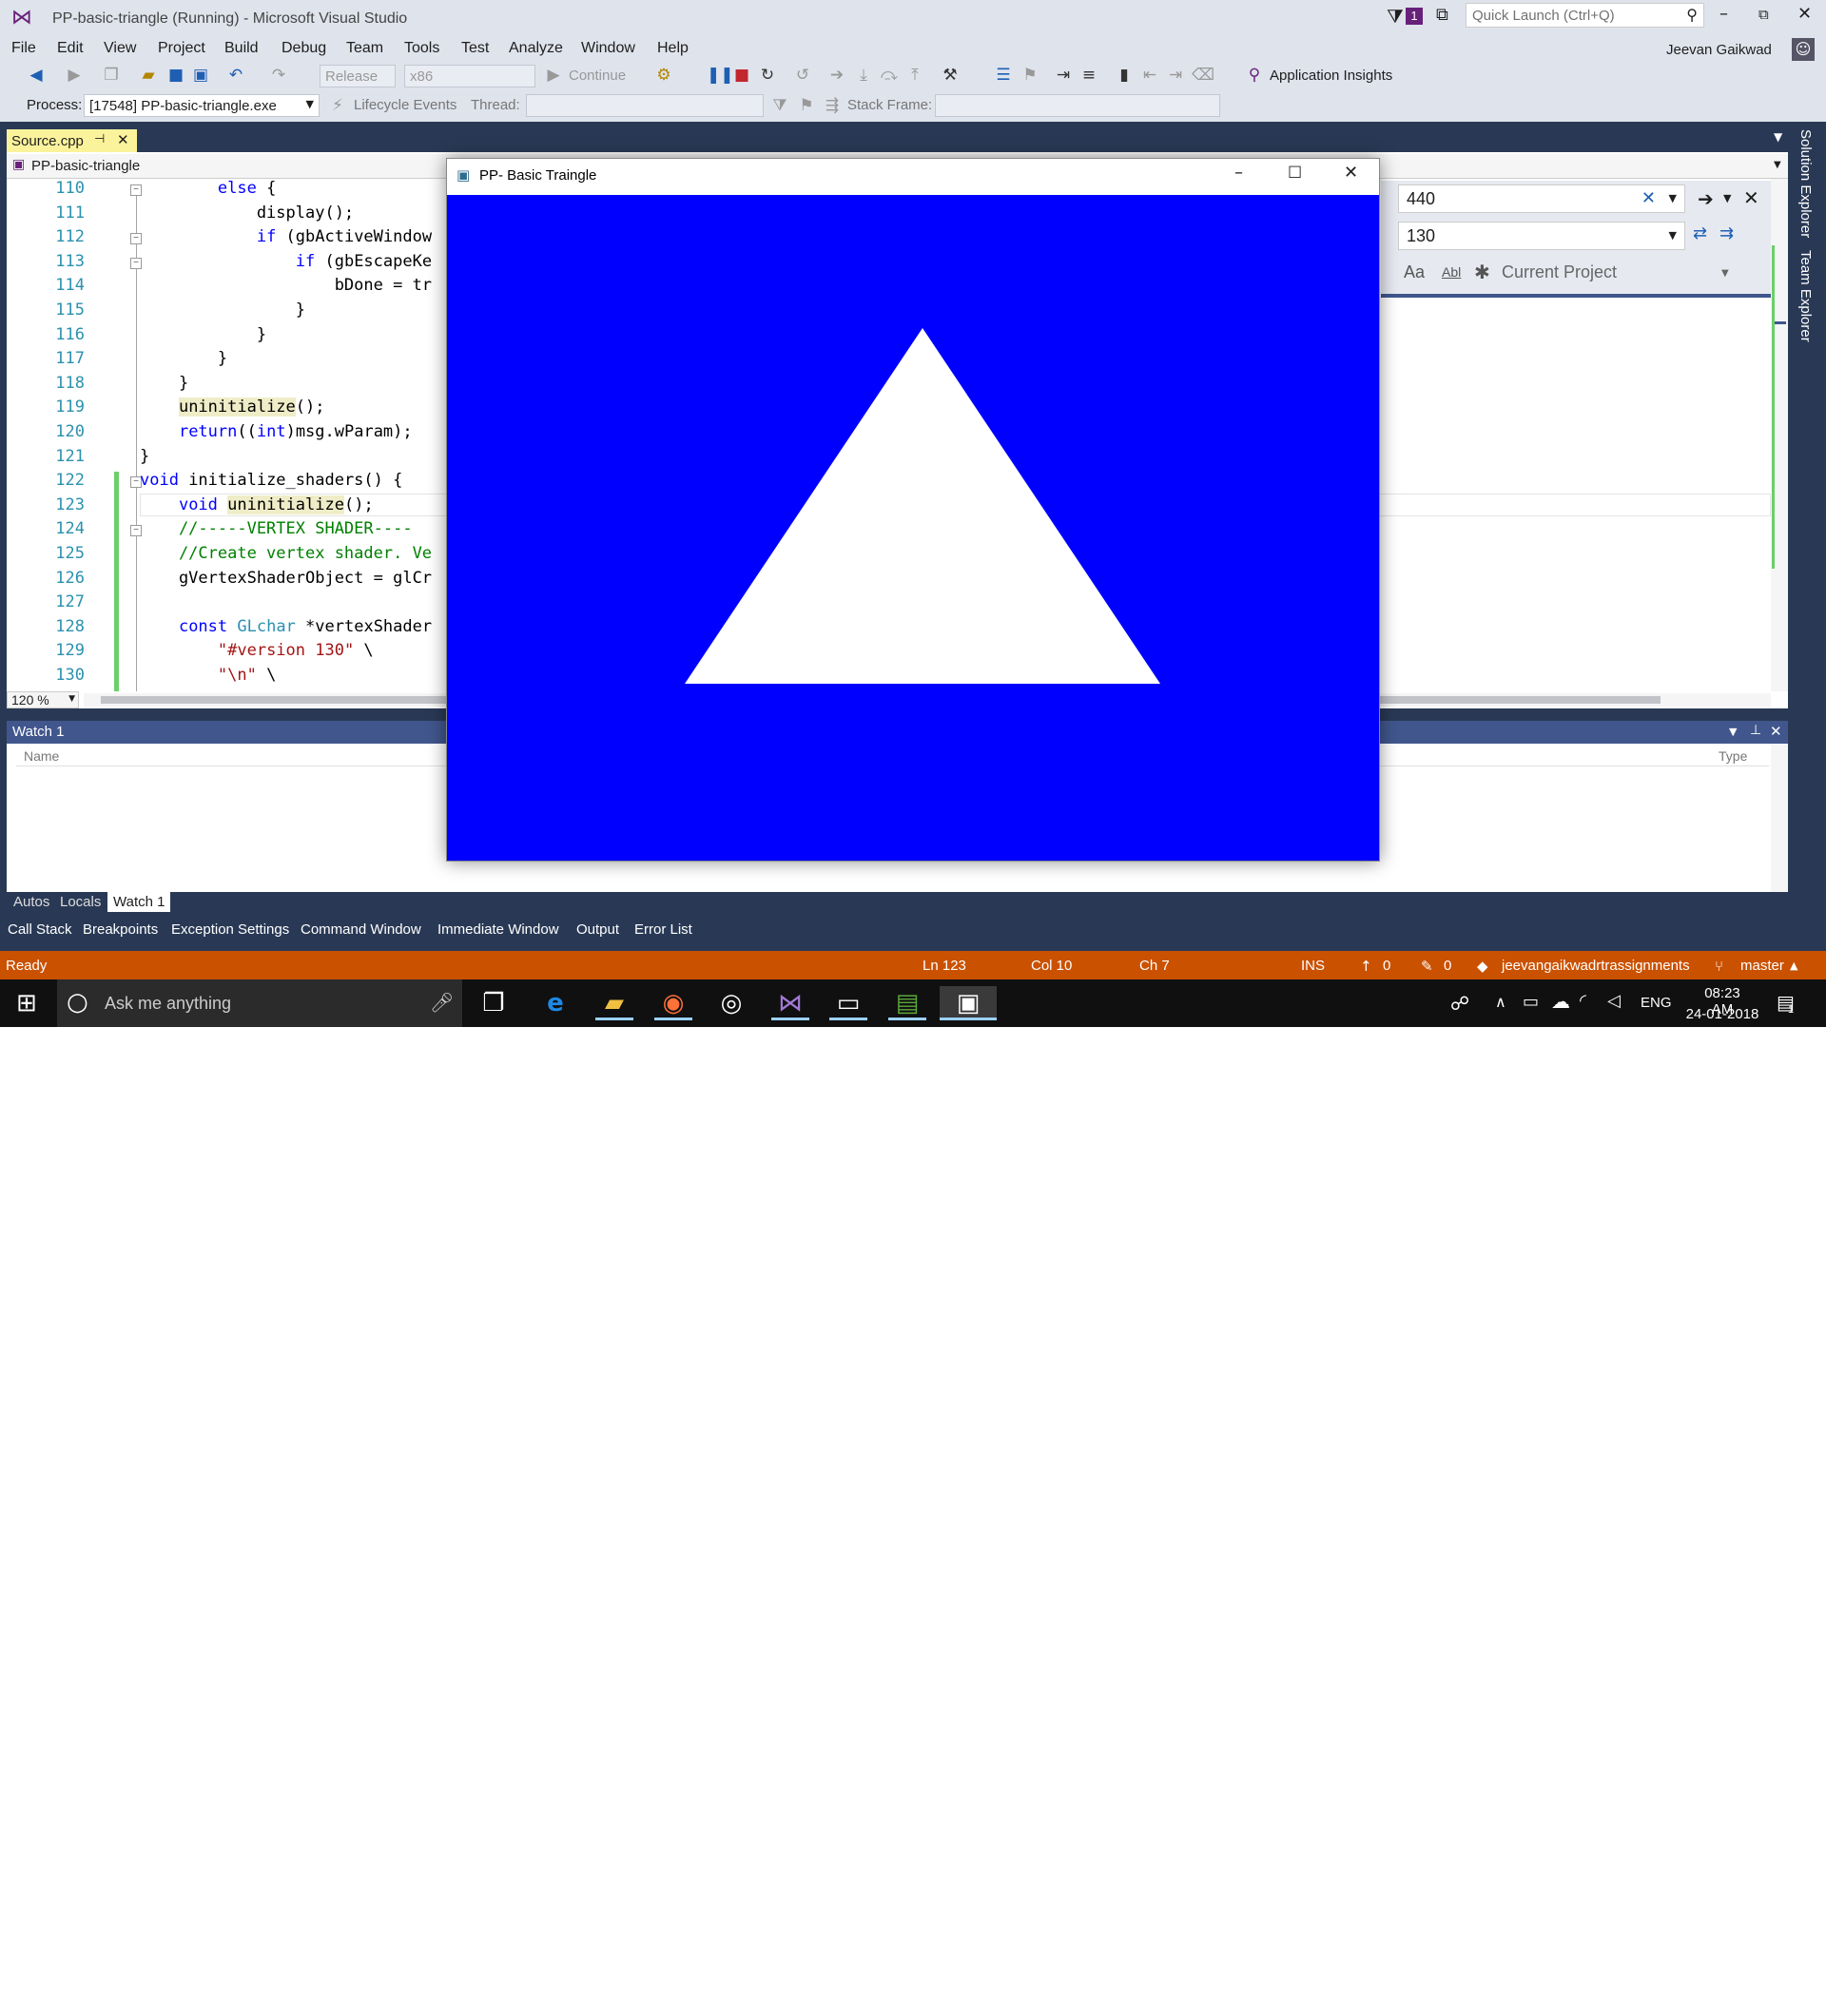 The height and width of the screenshot is (2016, 1826). I want to click on filter-threads-icon: ⧩, so click(779, 105).